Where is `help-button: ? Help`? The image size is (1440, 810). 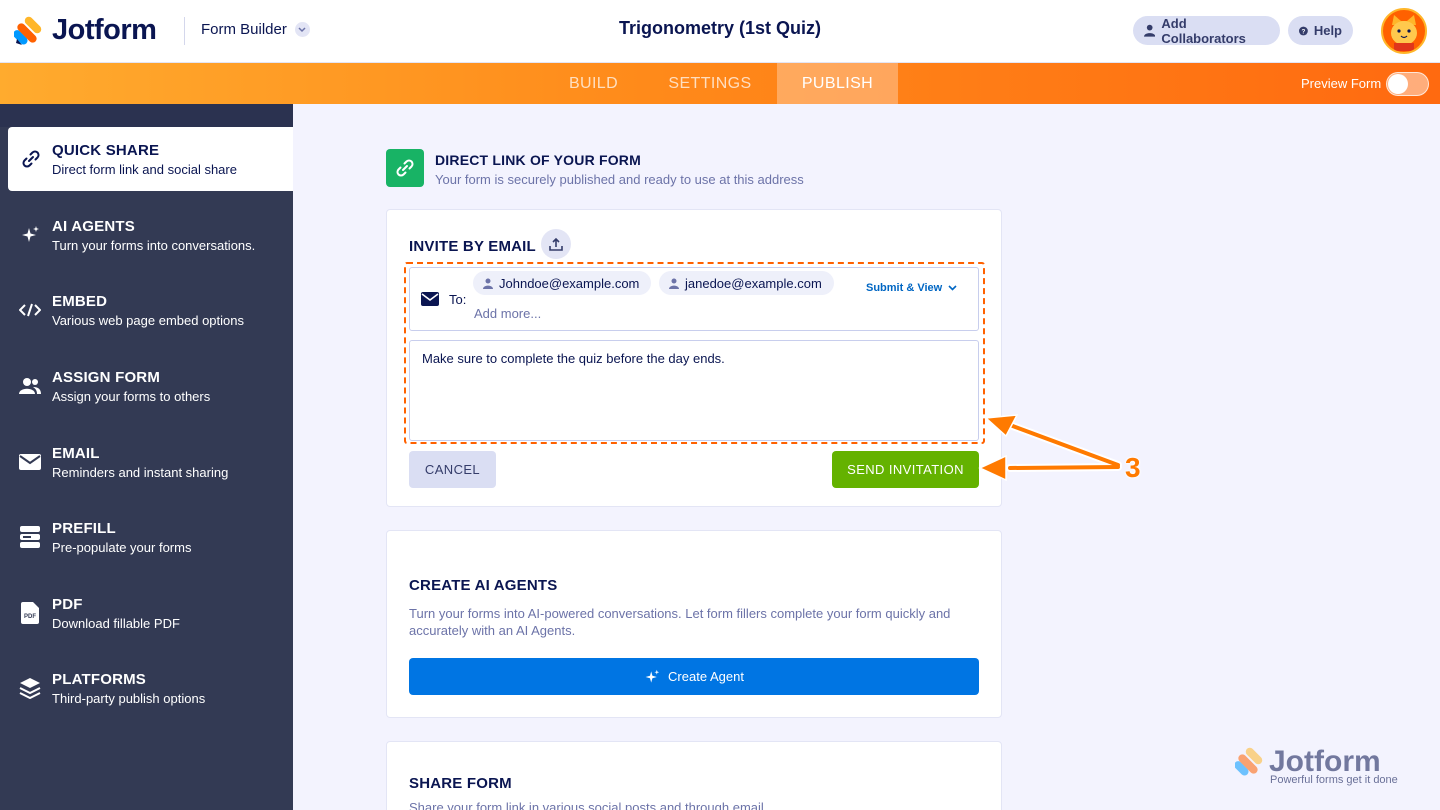
help-button: ? Help is located at coordinates (1320, 30).